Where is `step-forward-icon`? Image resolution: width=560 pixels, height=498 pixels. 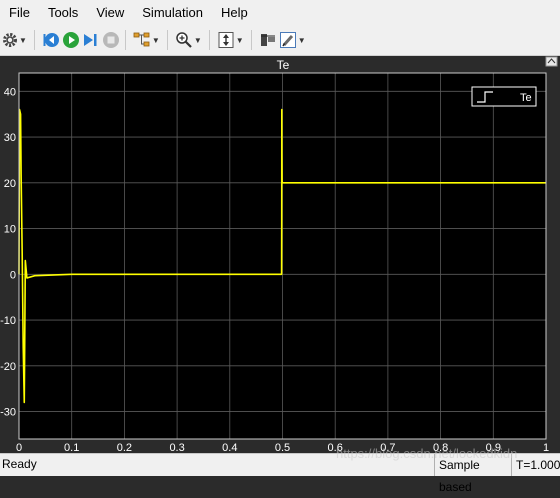
step-forward-icon is located at coordinates (90, 40).